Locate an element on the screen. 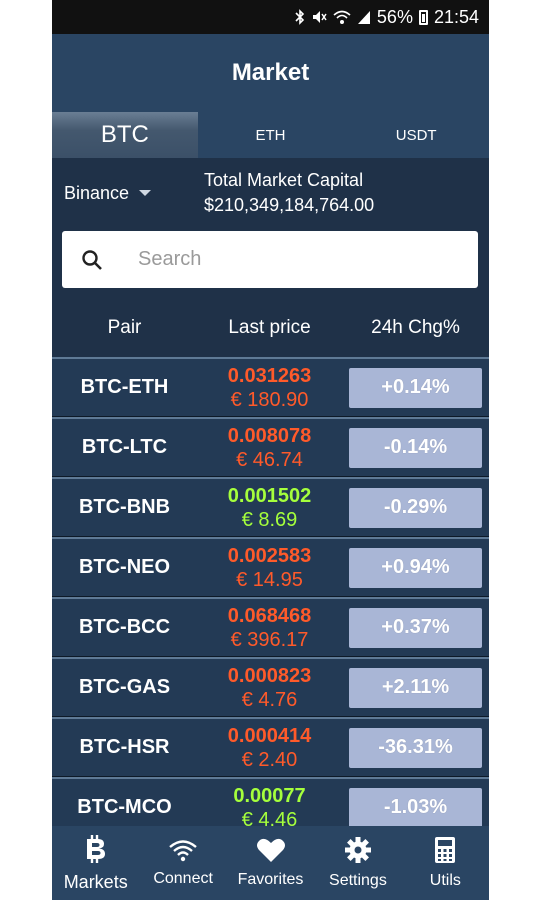 Image resolution: width=540 pixels, height=900 pixels. last-price: 0.068468 € 396.17 is located at coordinates (269, 628).